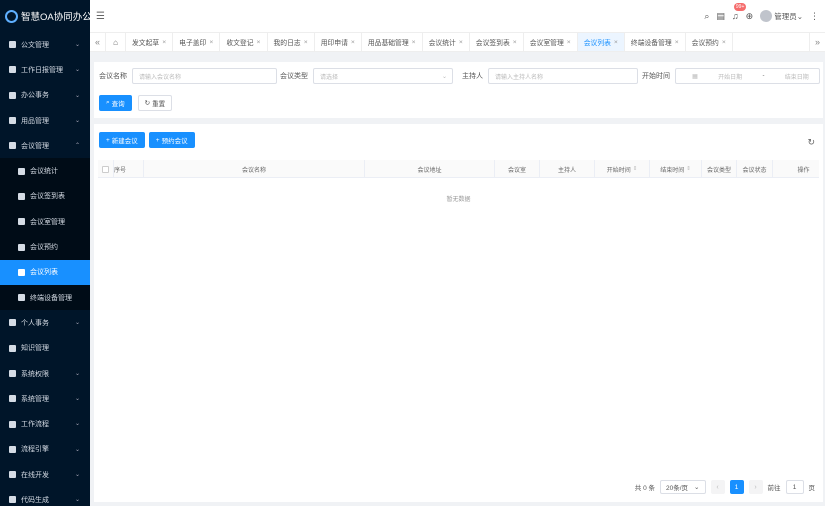 The image size is (825, 506). What do you see at coordinates (750, 16) in the screenshot?
I see `globe-icon: ⊕` at bounding box center [750, 16].